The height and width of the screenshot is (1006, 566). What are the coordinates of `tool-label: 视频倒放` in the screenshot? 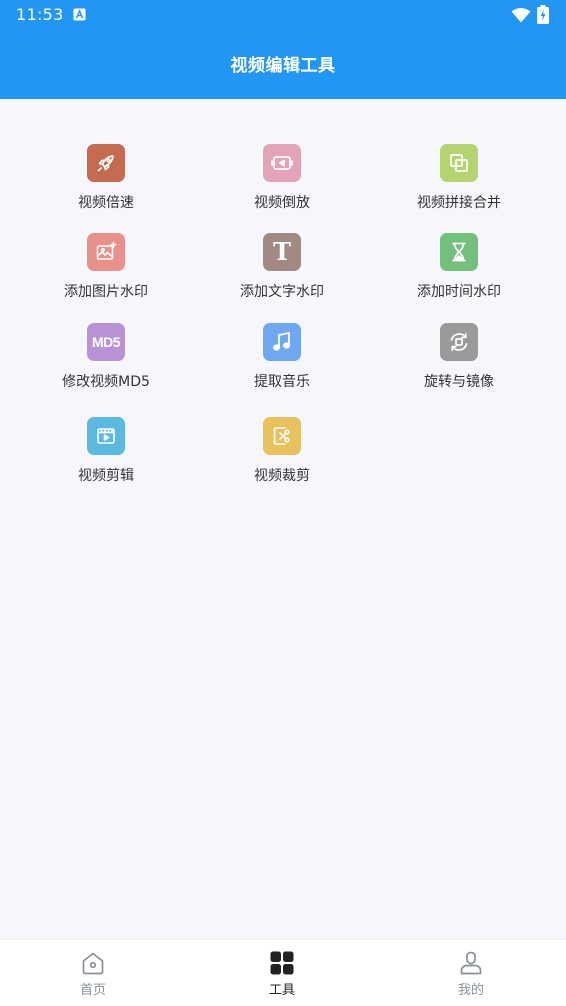 It's located at (282, 203).